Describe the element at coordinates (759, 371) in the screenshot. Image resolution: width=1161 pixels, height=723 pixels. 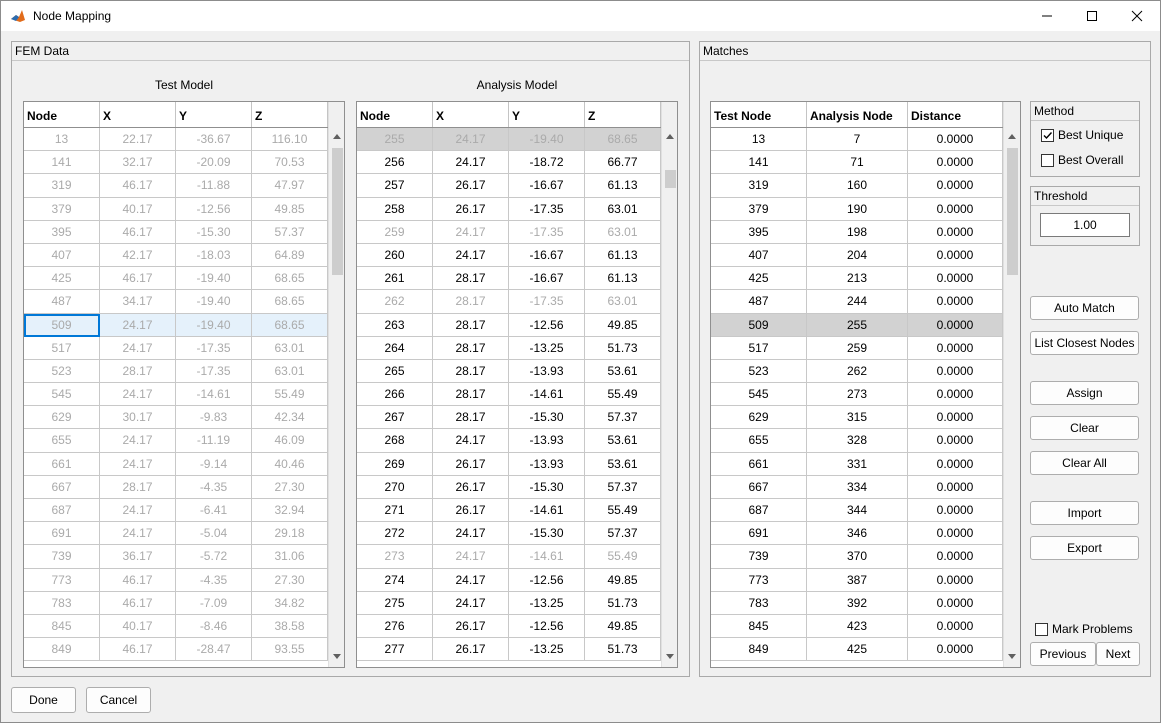
I see `table-cell: 523` at that location.